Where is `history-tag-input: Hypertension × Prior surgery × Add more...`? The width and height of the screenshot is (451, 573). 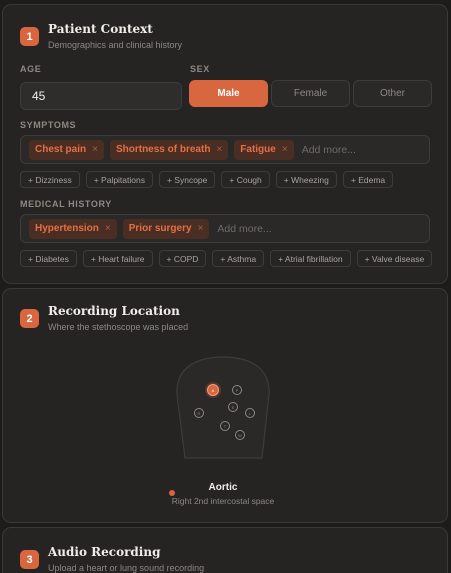 history-tag-input: Hypertension × Prior surgery × Add more... is located at coordinates (225, 228).